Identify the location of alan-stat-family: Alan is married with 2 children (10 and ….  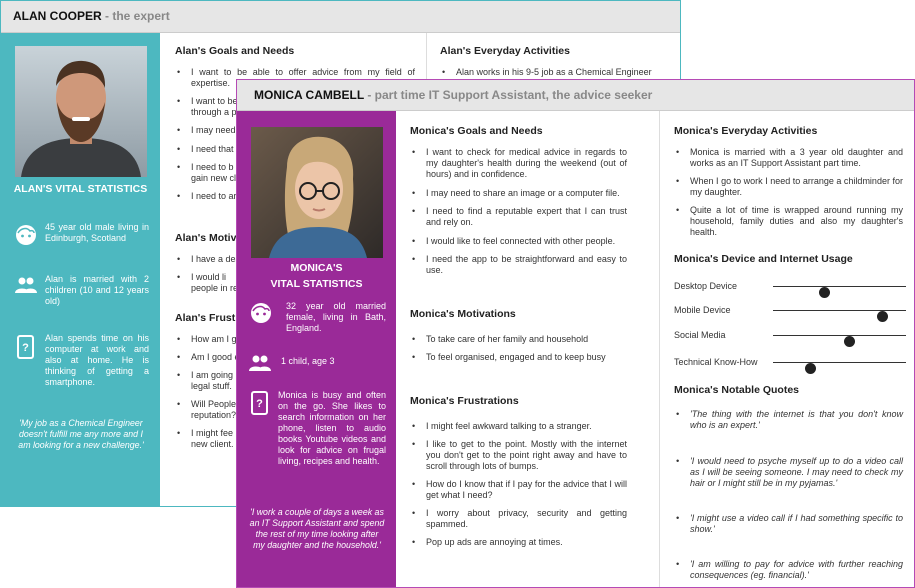
(97, 290).